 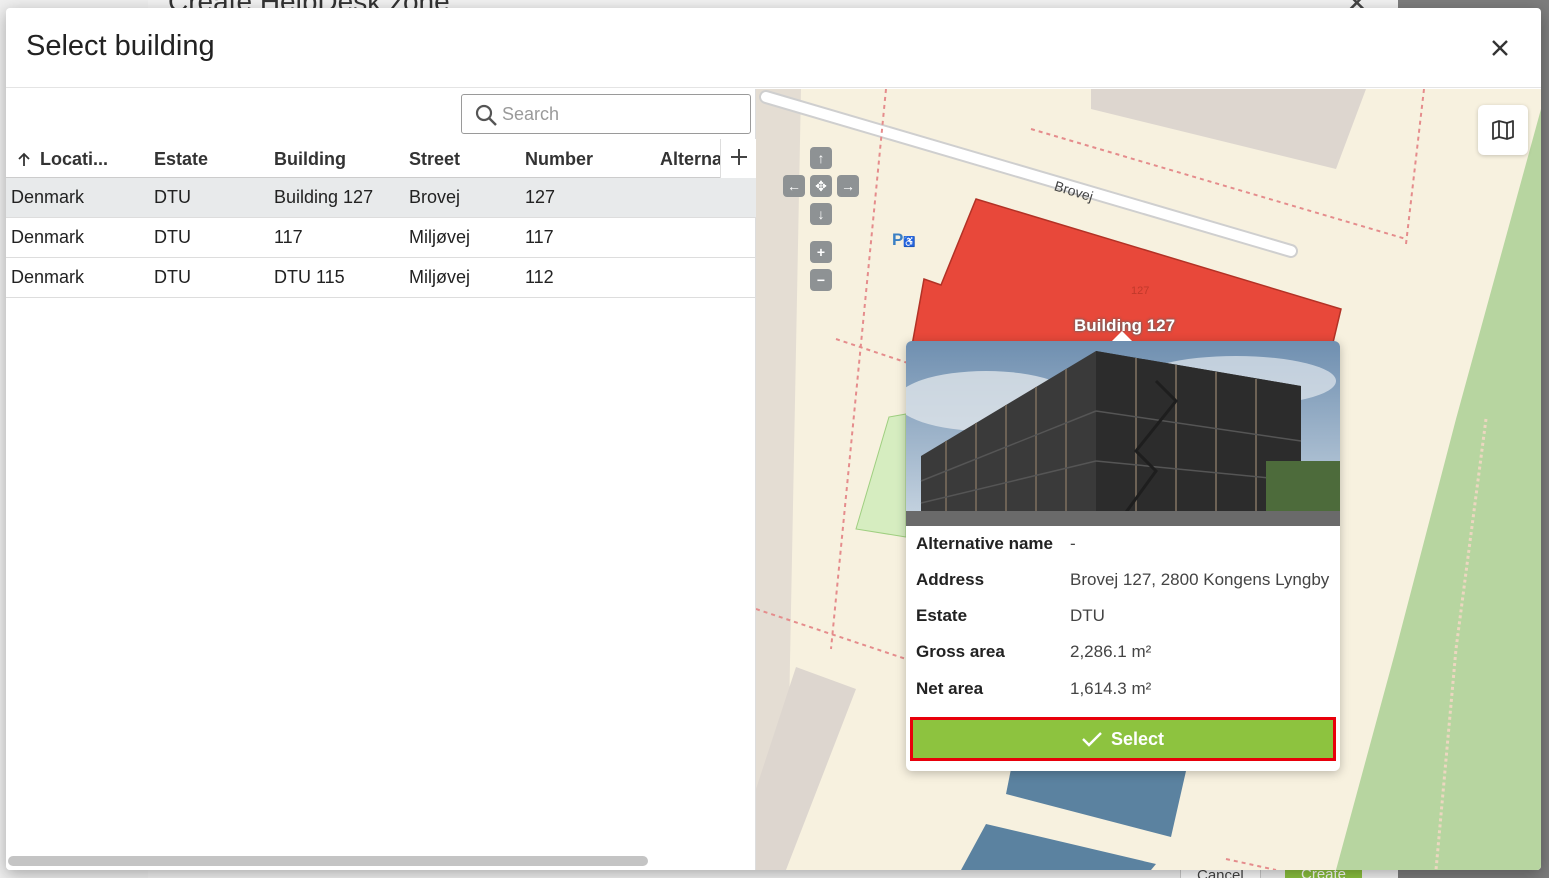 I want to click on cell-street: Brovej, so click(x=435, y=197).